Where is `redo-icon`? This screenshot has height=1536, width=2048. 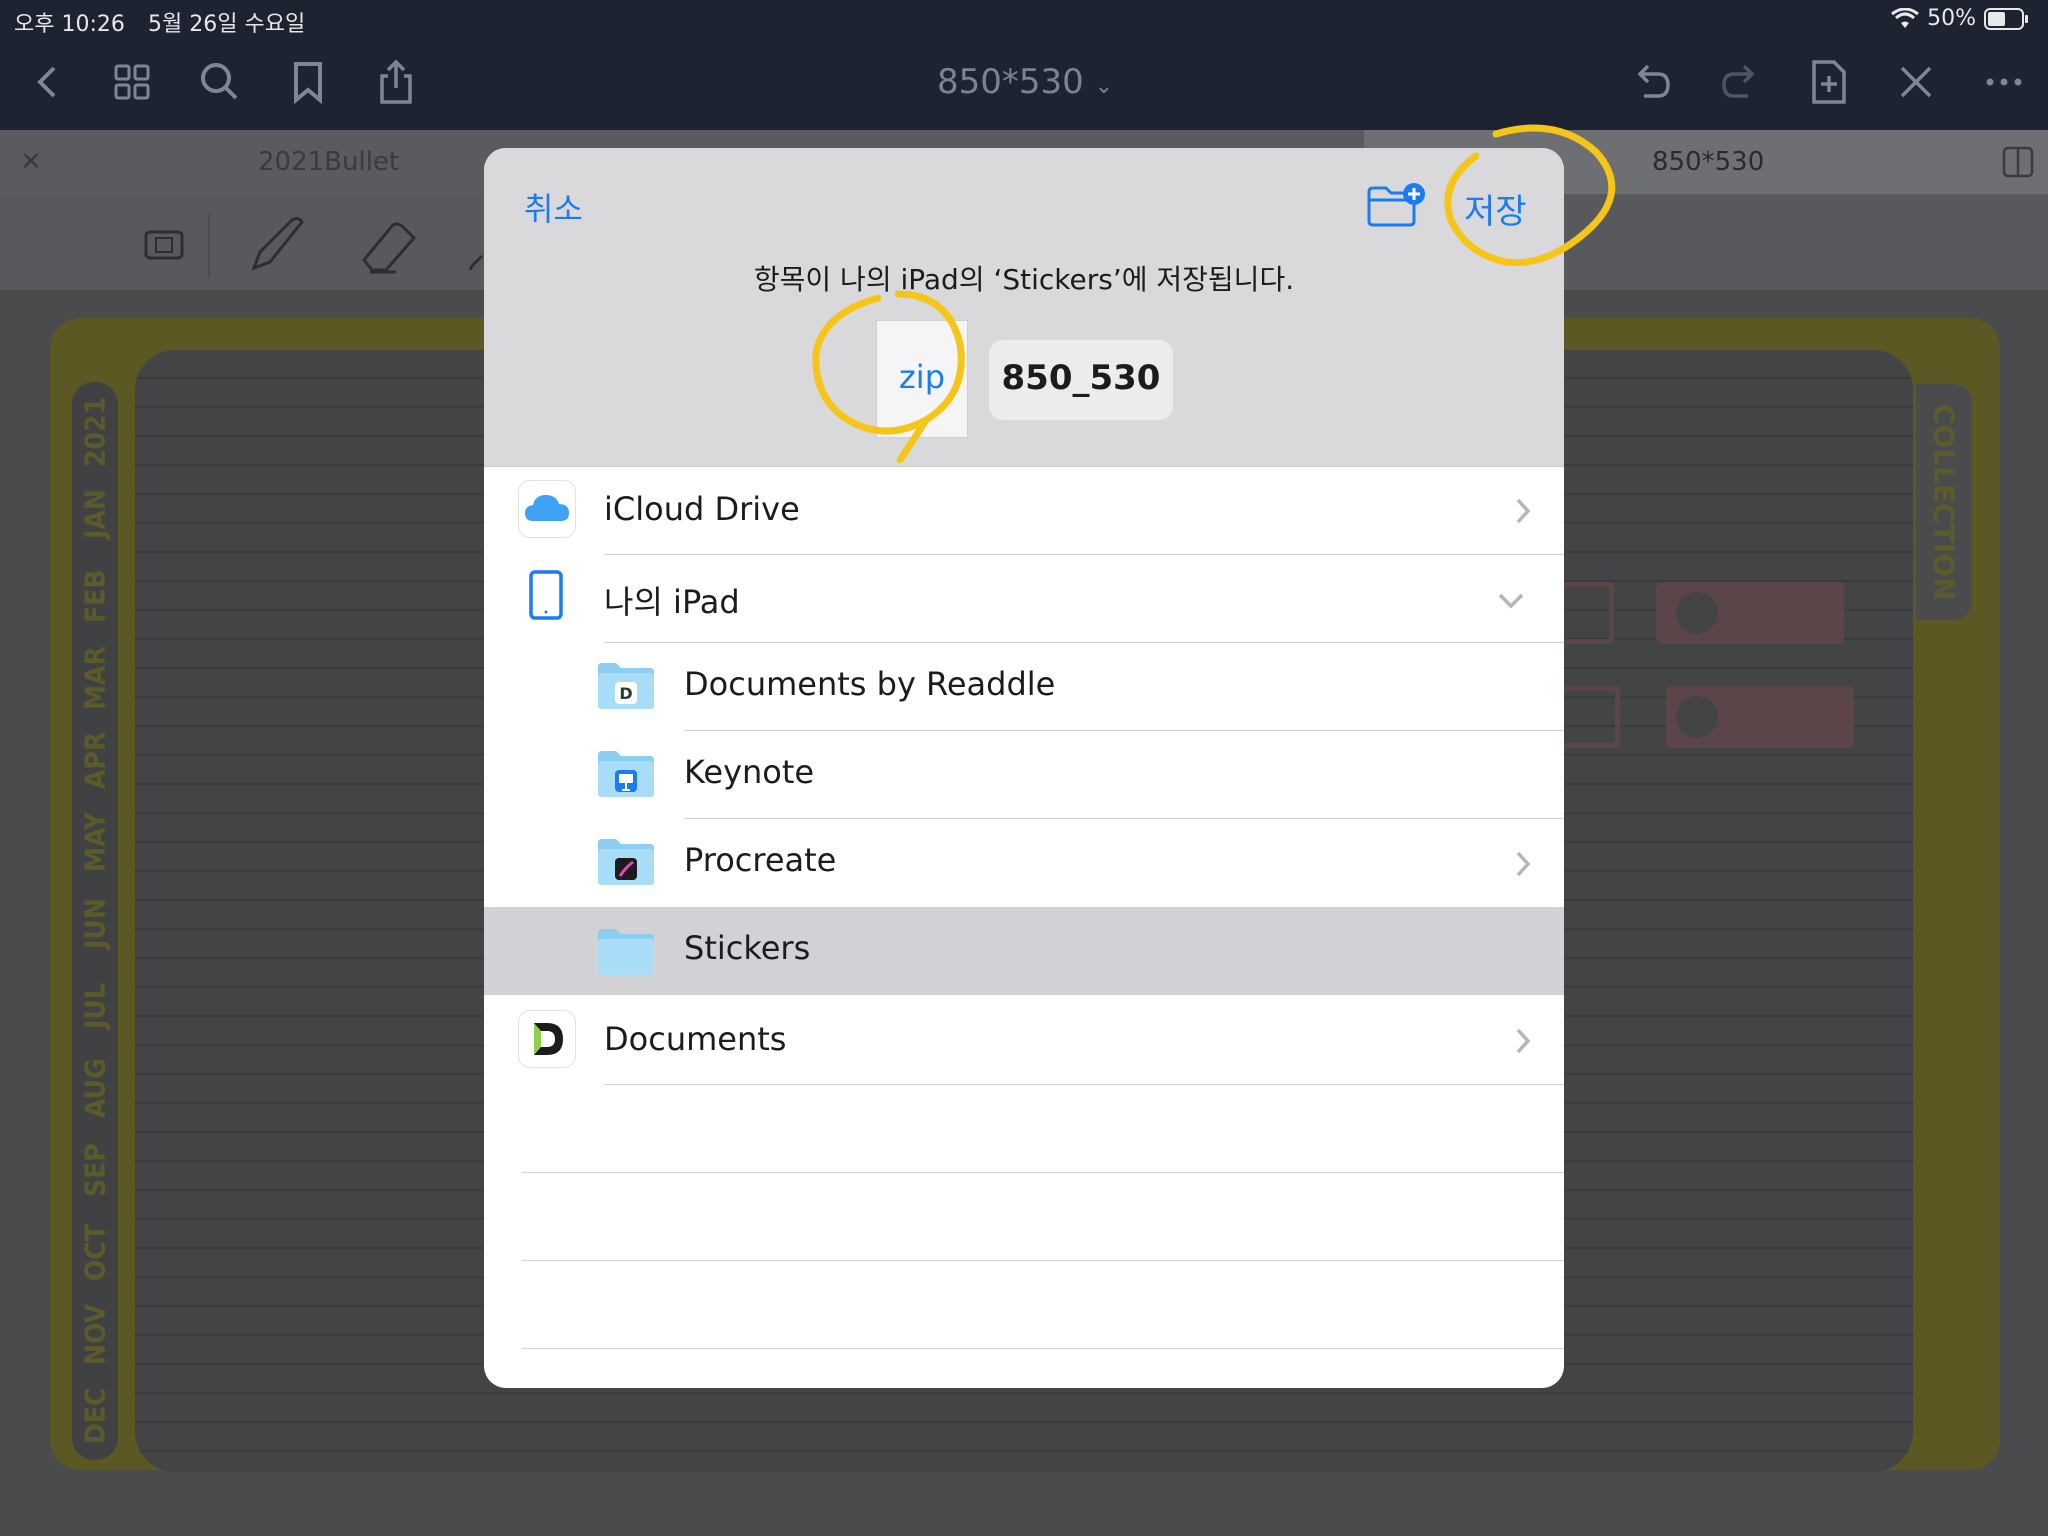
redo-icon is located at coordinates (1740, 82).